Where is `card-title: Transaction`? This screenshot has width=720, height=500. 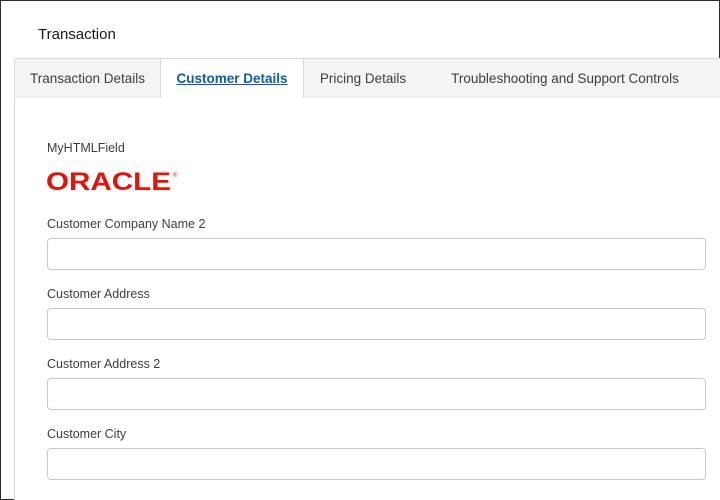 card-title: Transaction is located at coordinates (77, 34).